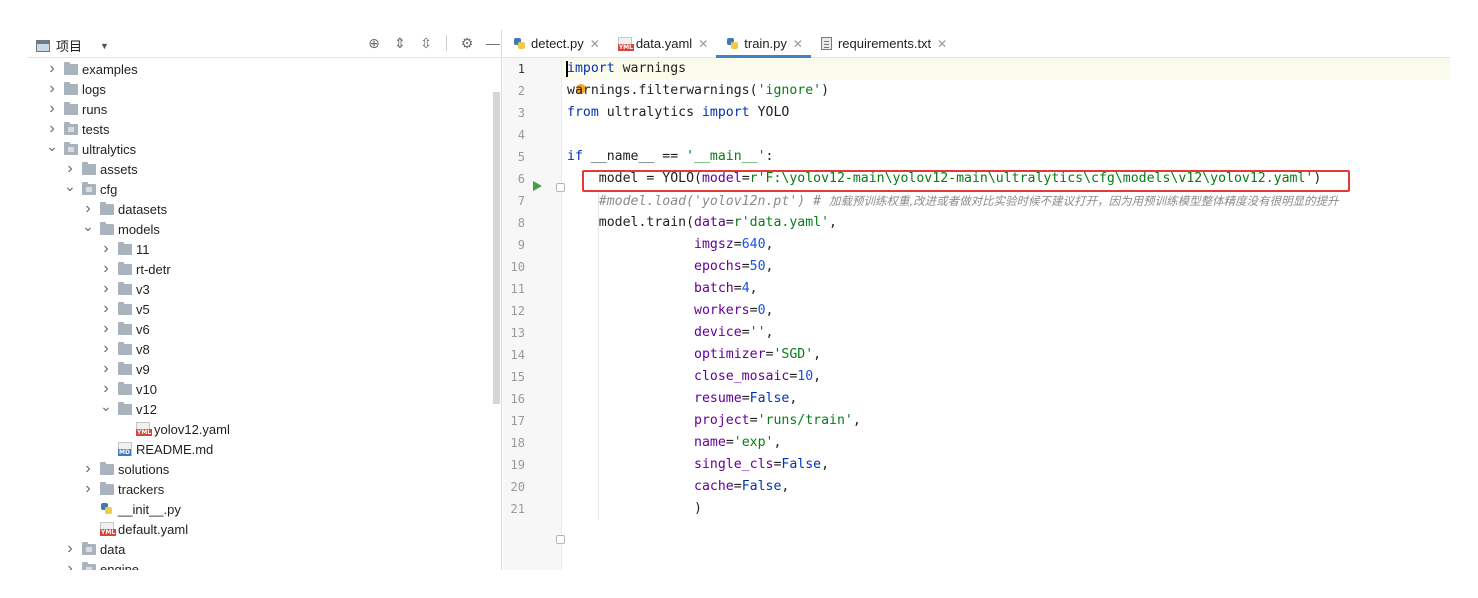 This screenshot has height=598, width=1478. I want to click on line-number: 10, so click(517, 267).